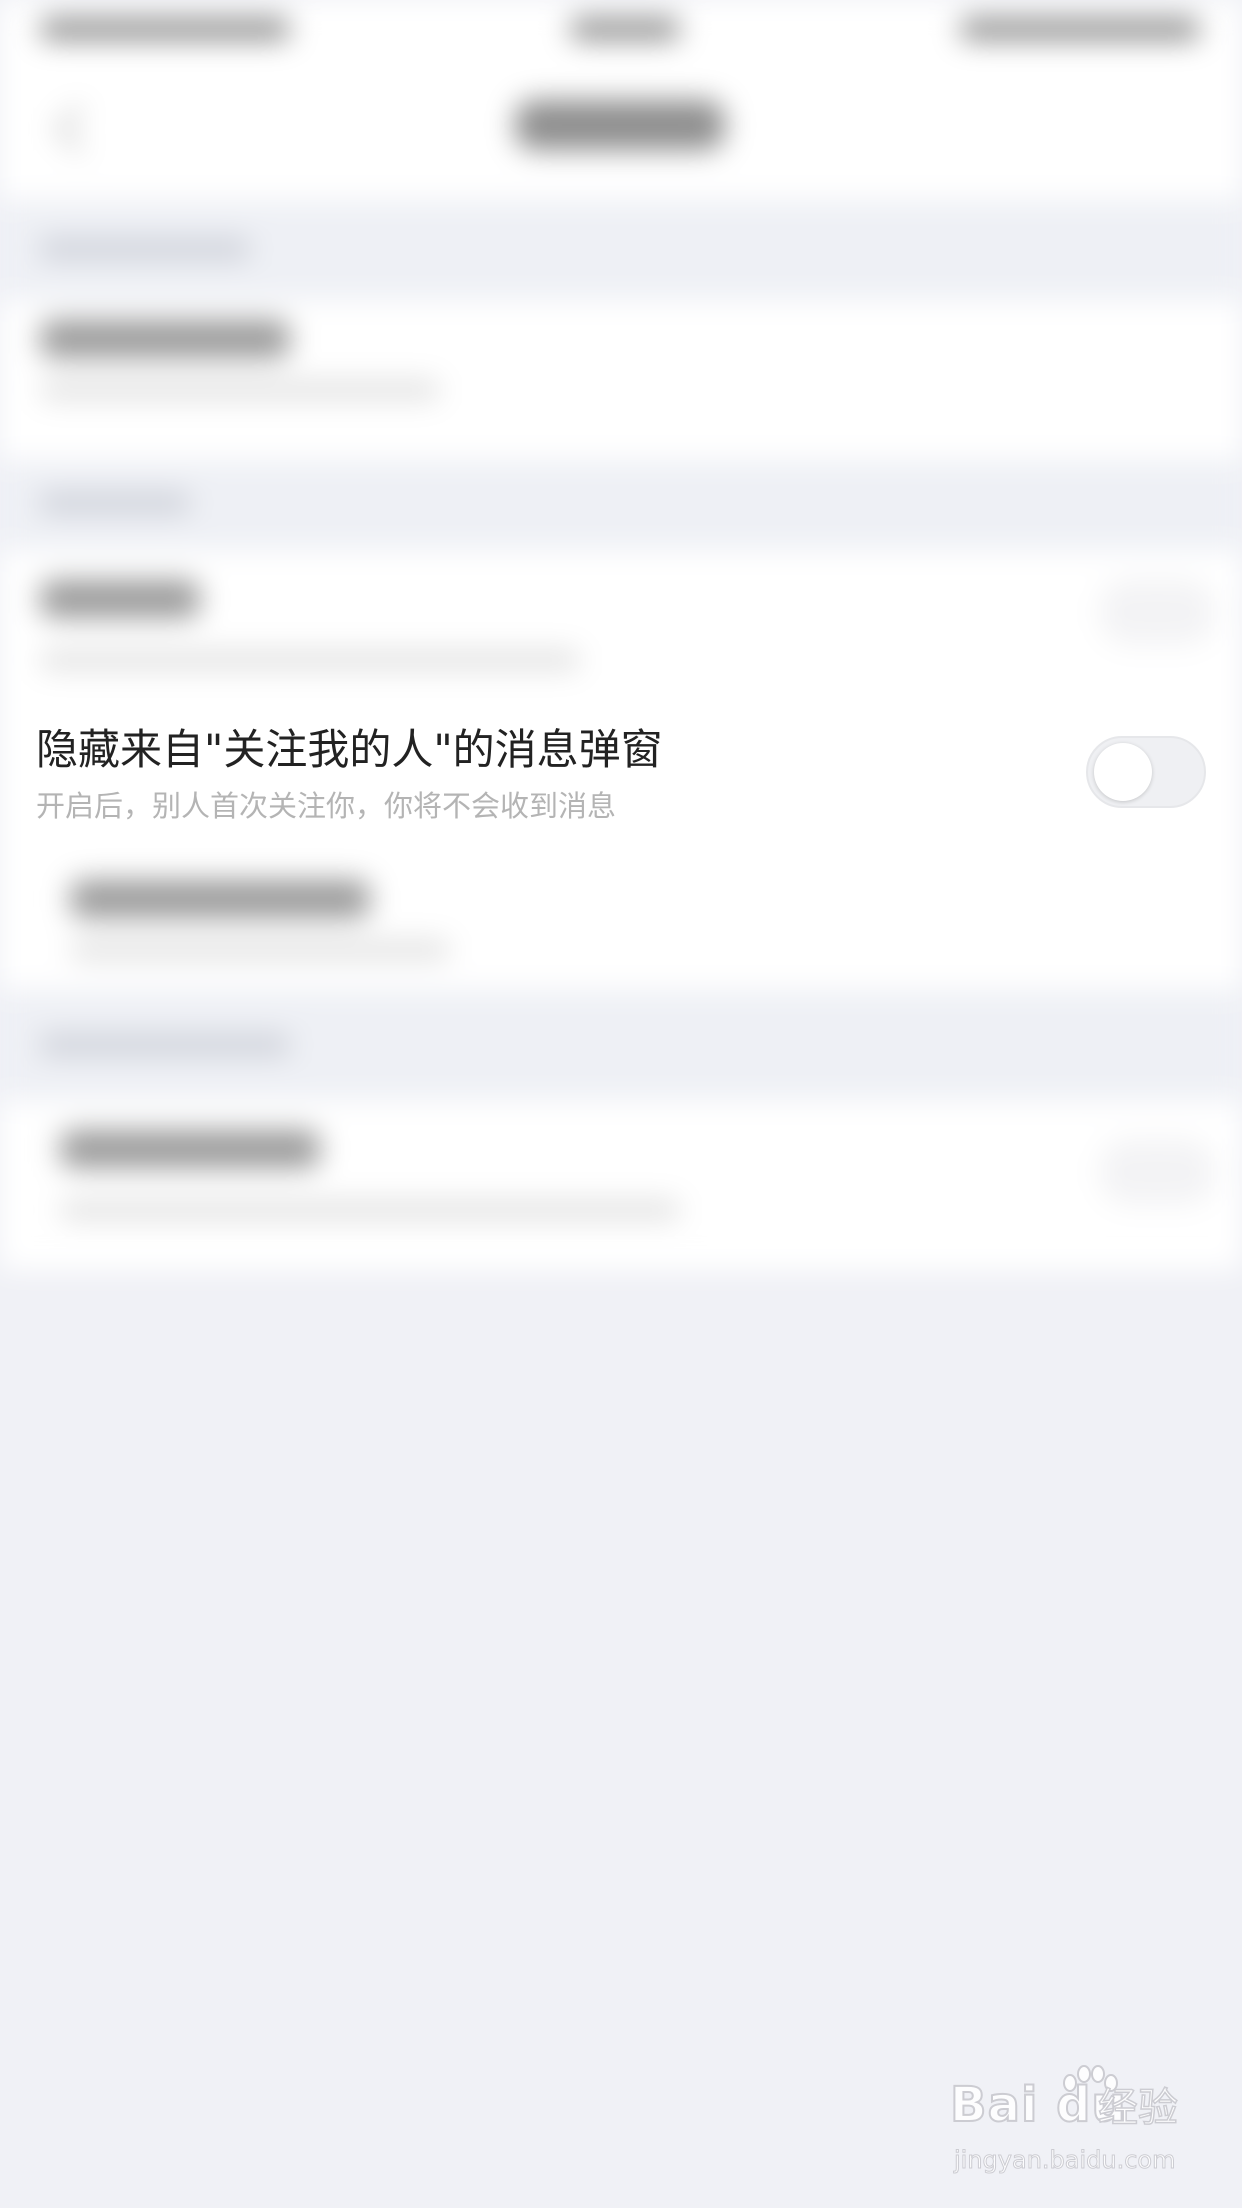 Image resolution: width=1242 pixels, height=2208 pixels. I want to click on status-bar-time, so click(625, 29).